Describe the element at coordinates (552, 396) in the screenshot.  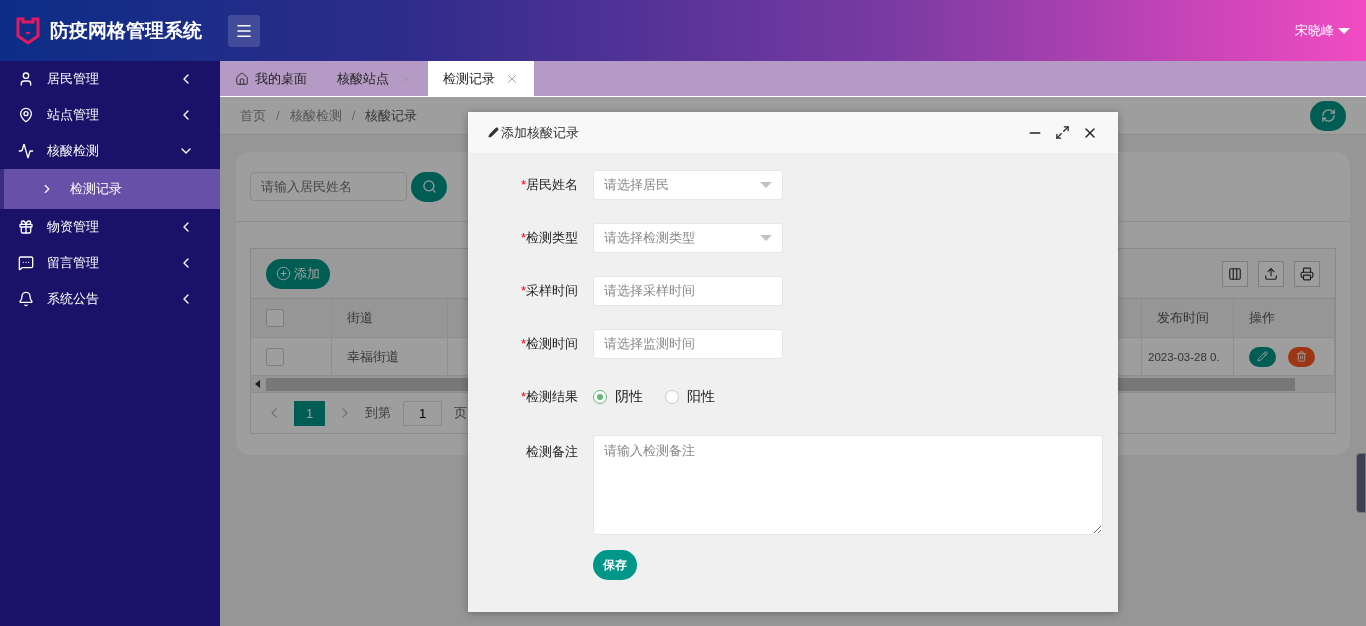
I see `field-label: 检测结果` at that location.